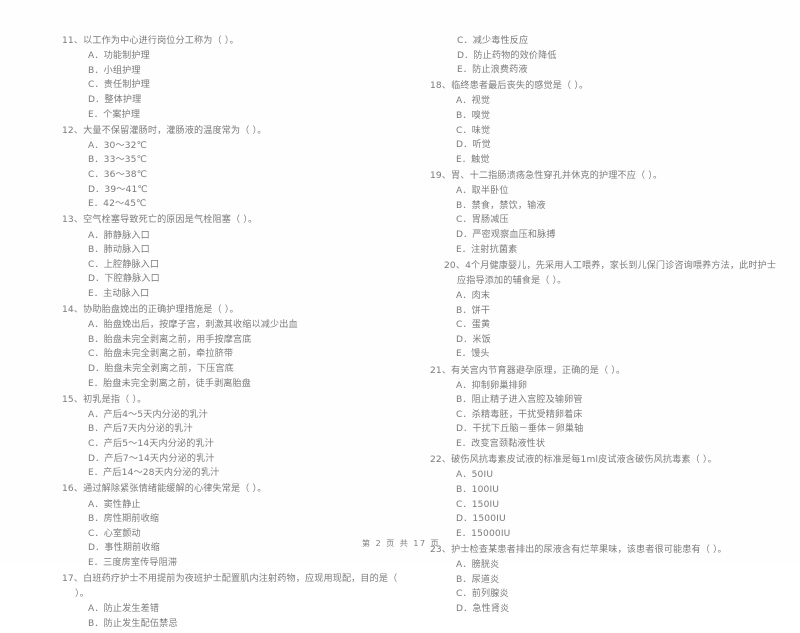 This screenshot has height=633, width=800. I want to click on option-e: E．产后14～28天内分泌的乳汁, so click(154, 473).